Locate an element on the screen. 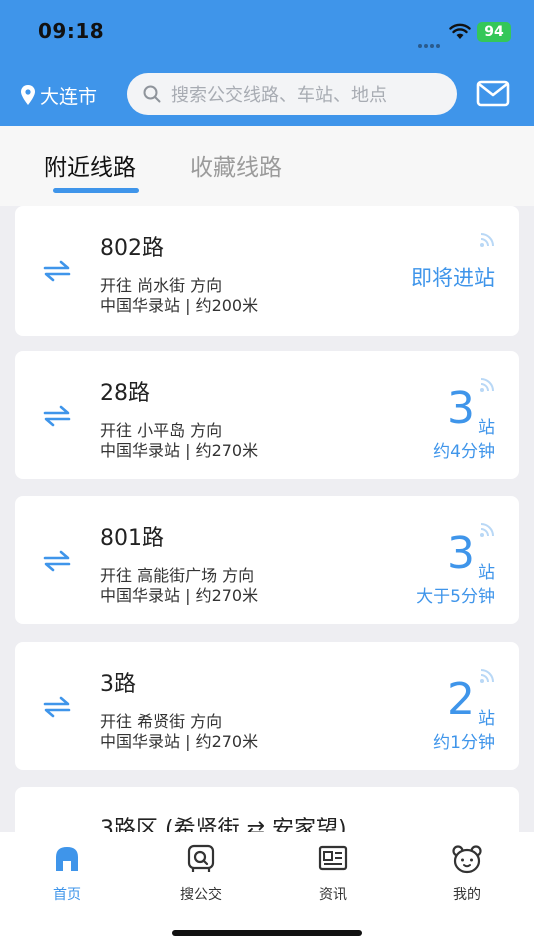 This screenshot has width=534, height=950. tab-nearby-routes: 附近线路 is located at coordinates (90, 165).